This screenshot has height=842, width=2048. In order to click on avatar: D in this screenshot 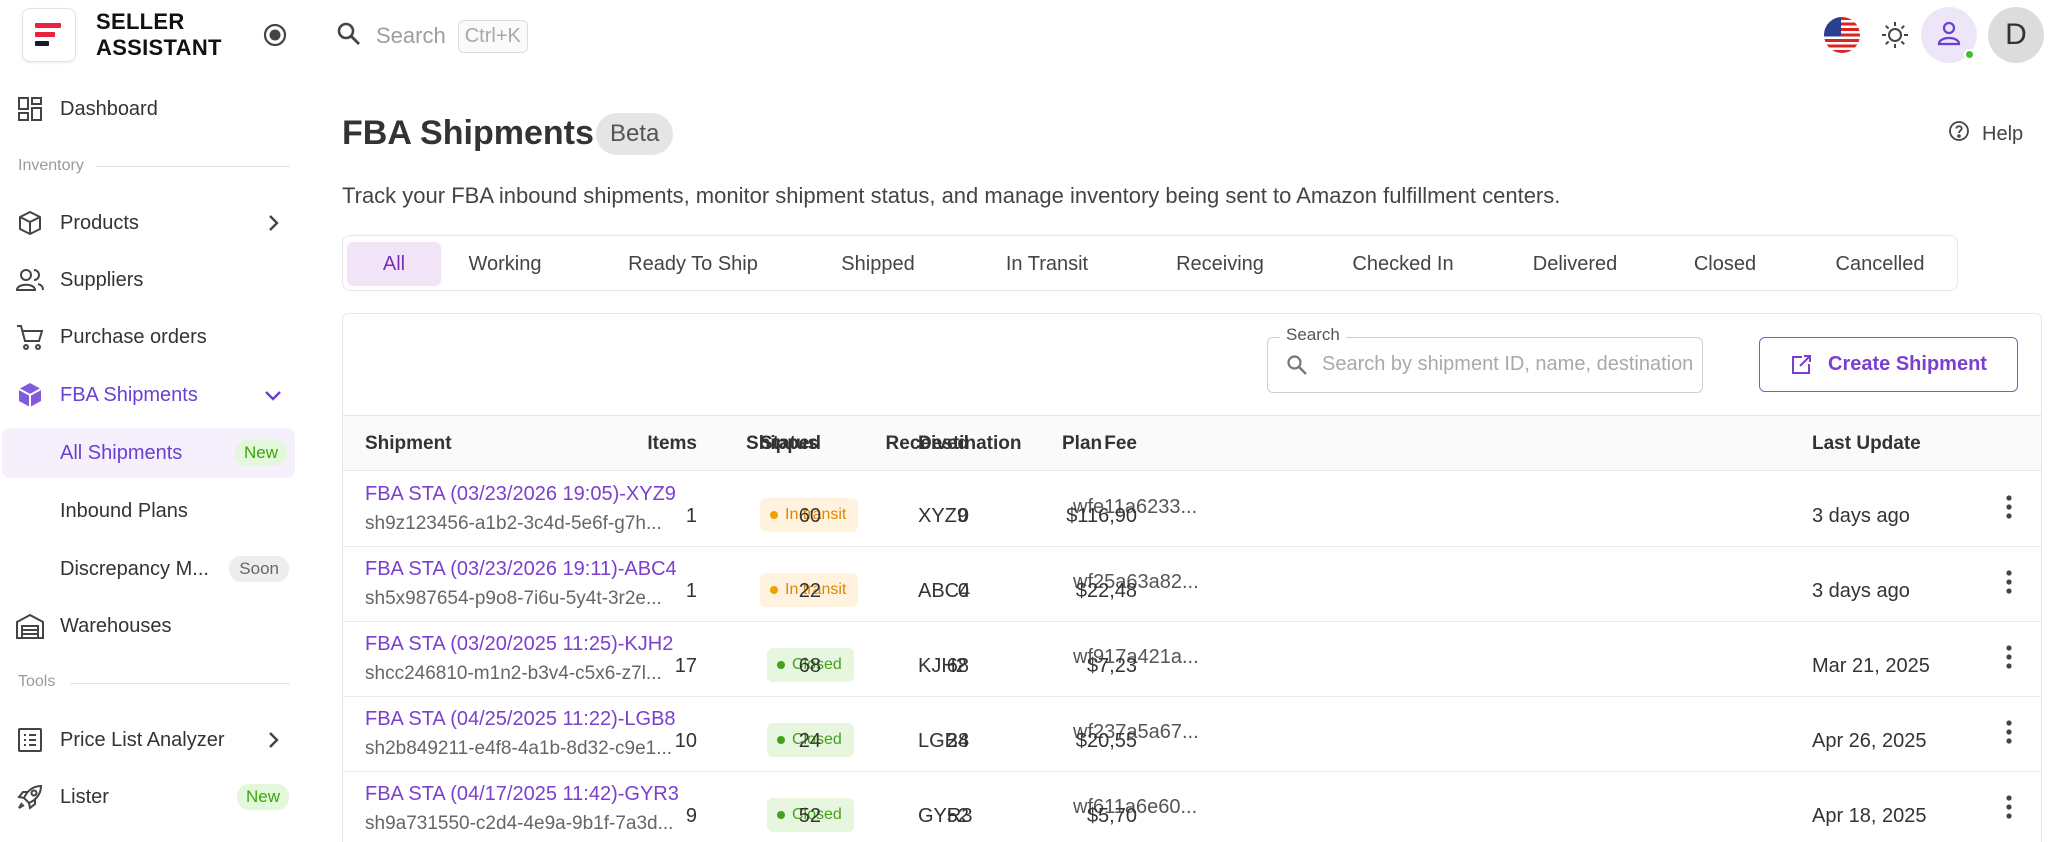, I will do `click(2016, 35)`.